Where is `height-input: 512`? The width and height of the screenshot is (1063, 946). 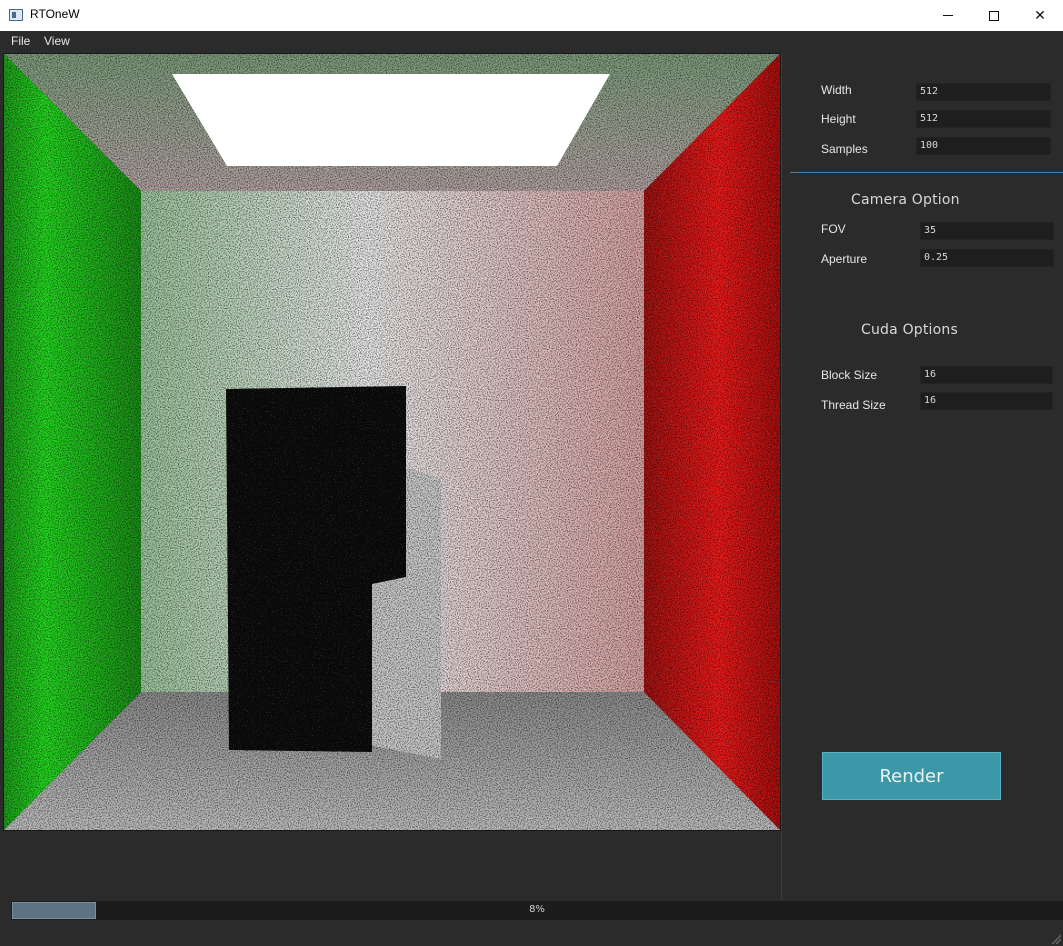 height-input: 512 is located at coordinates (983, 119).